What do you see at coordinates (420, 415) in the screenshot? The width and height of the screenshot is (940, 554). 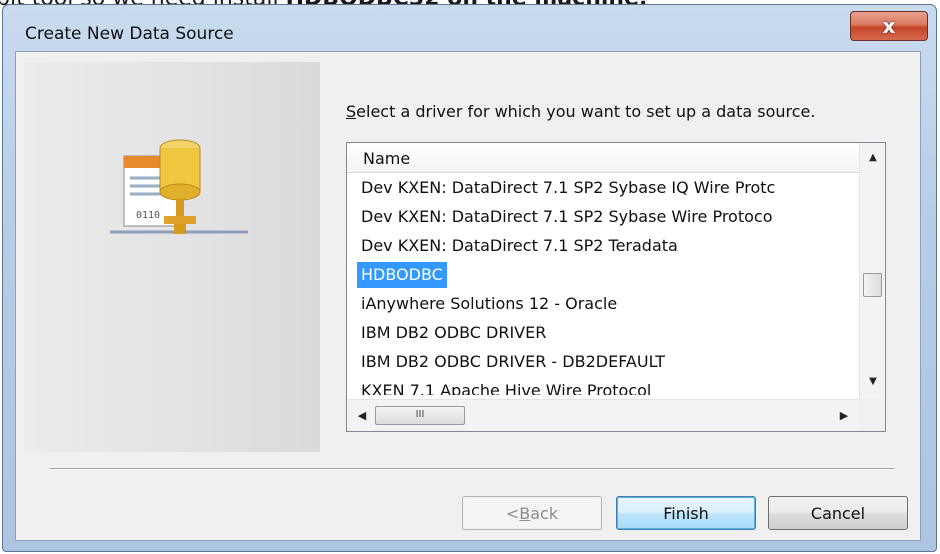 I see `horizontal-scroll-thumb: III` at bounding box center [420, 415].